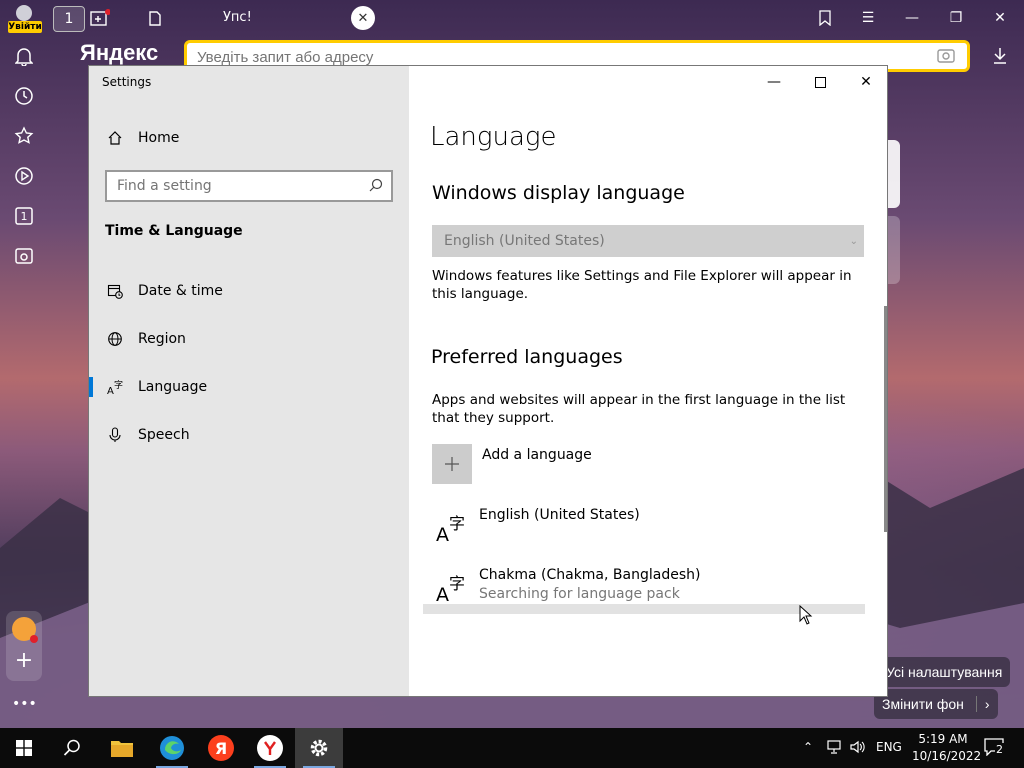 This screenshot has height=768, width=1024. I want to click on display-language-value: English (United States), so click(524, 241).